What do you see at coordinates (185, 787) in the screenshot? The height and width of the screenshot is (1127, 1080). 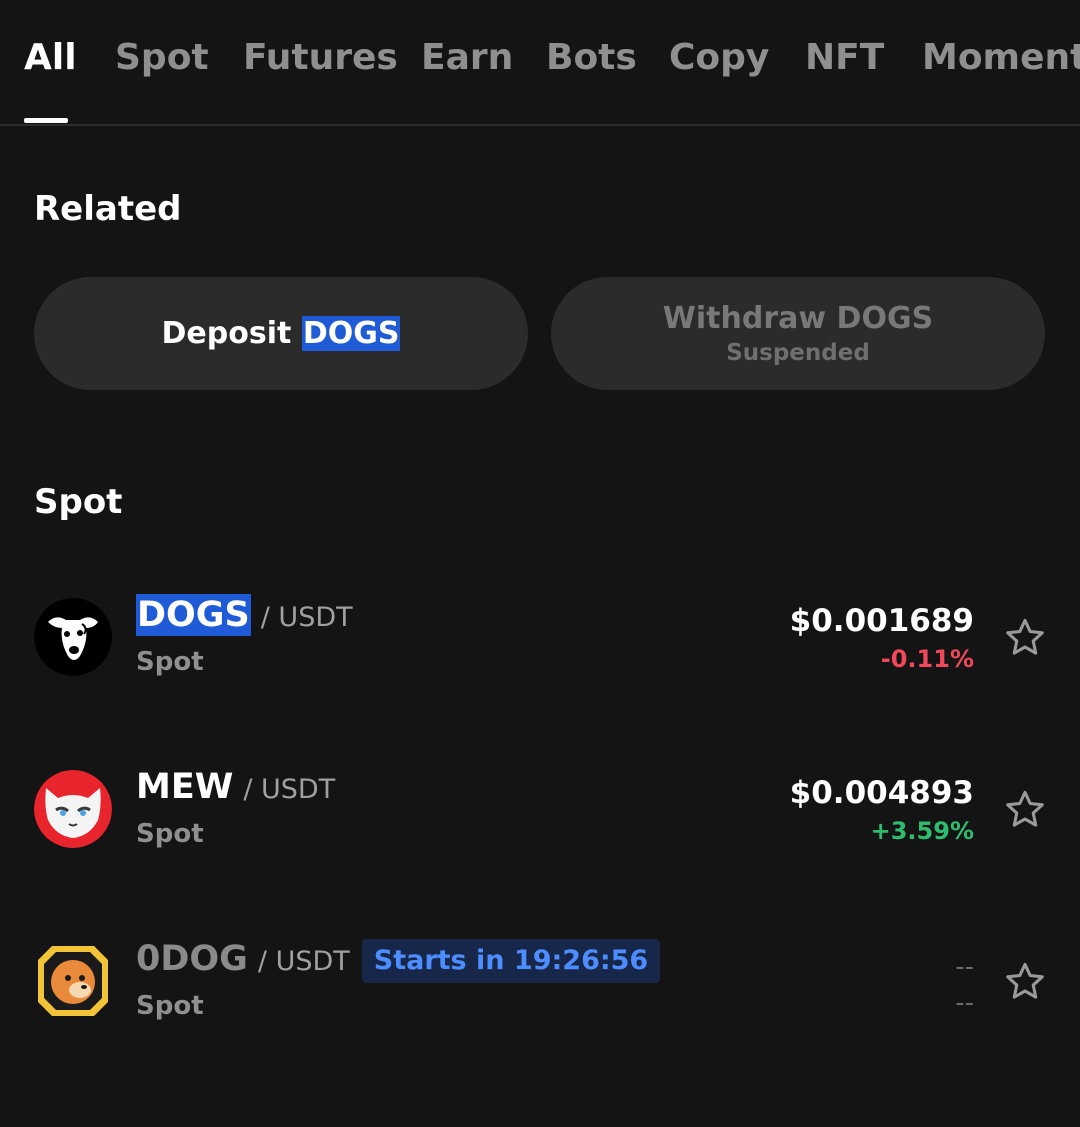 I see `base-symbol: MEW` at bounding box center [185, 787].